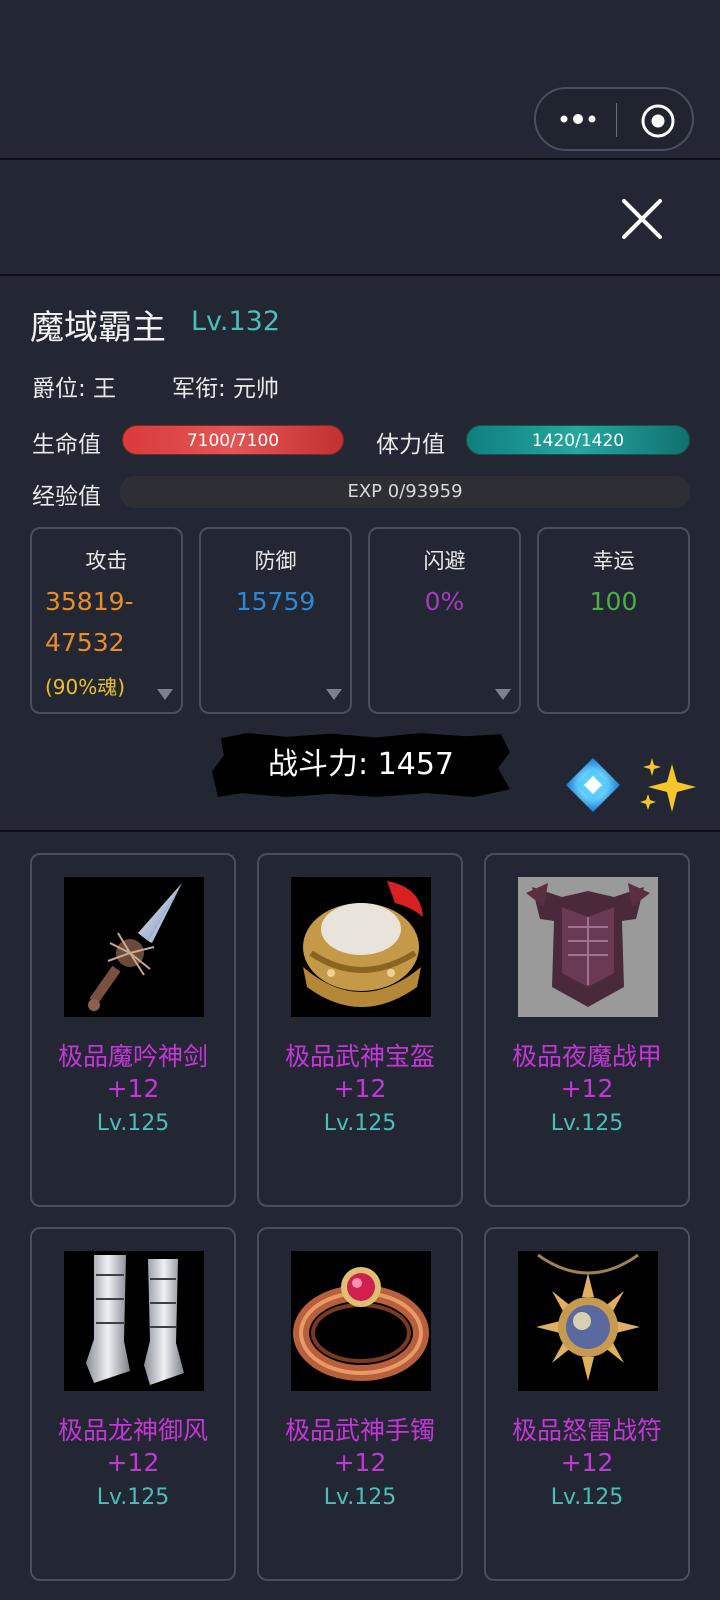  What do you see at coordinates (85, 642) in the screenshot?
I see `attack-value-max: 47532` at bounding box center [85, 642].